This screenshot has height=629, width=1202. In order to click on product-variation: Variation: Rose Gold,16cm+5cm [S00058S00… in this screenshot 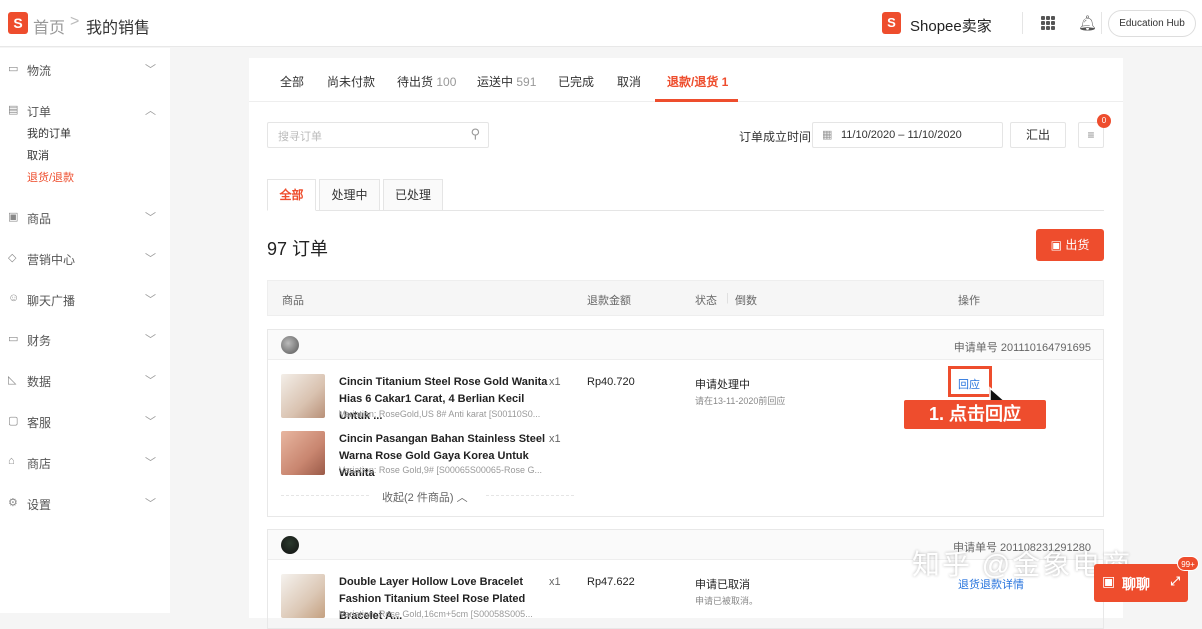, I will do `click(436, 614)`.